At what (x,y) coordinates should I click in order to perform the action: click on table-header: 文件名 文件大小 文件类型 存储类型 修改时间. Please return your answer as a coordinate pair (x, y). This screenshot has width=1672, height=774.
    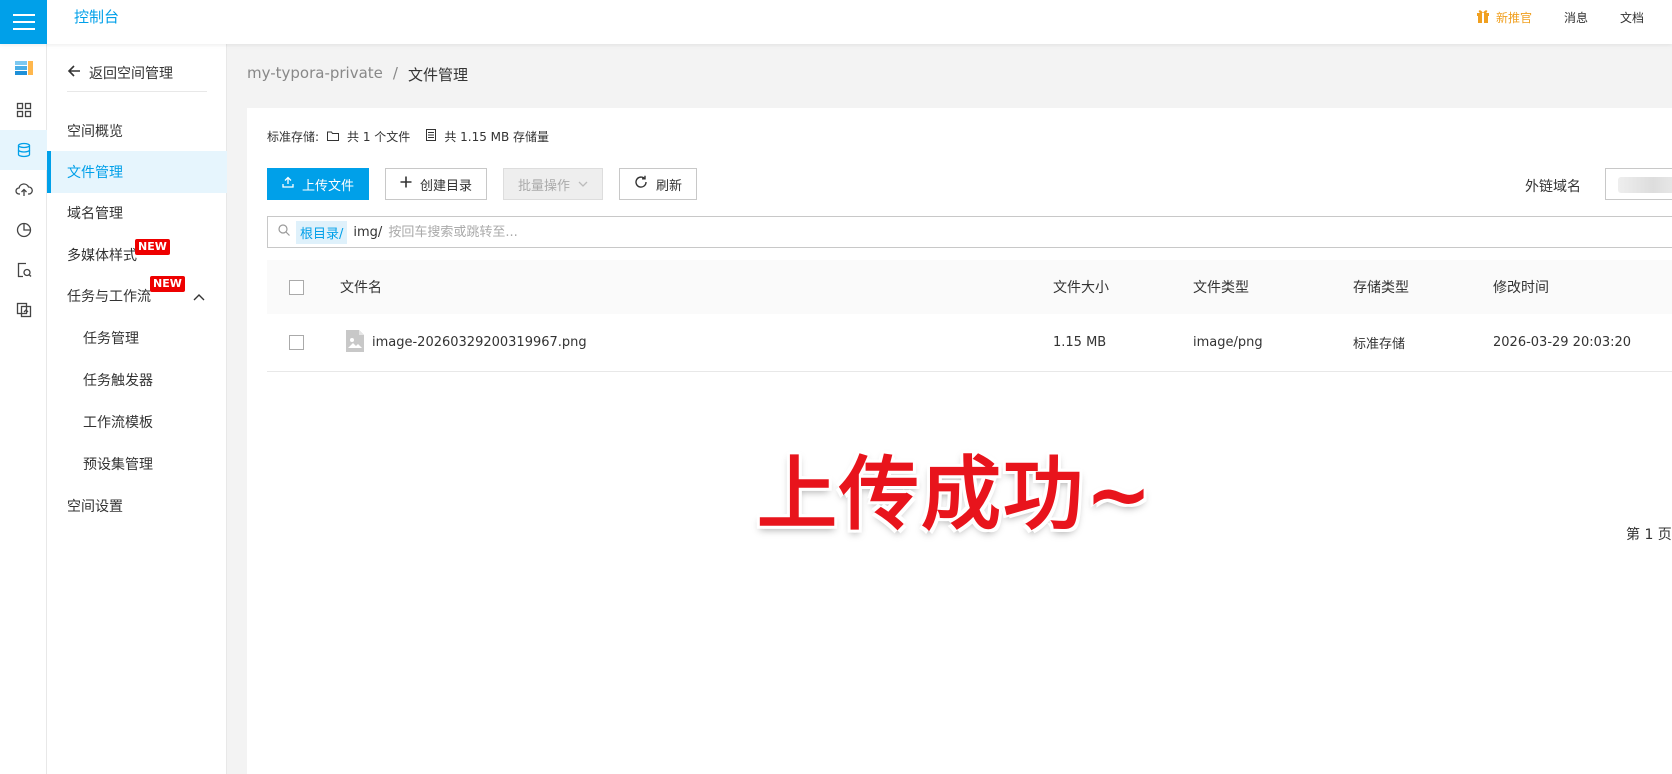
    Looking at the image, I should click on (969, 287).